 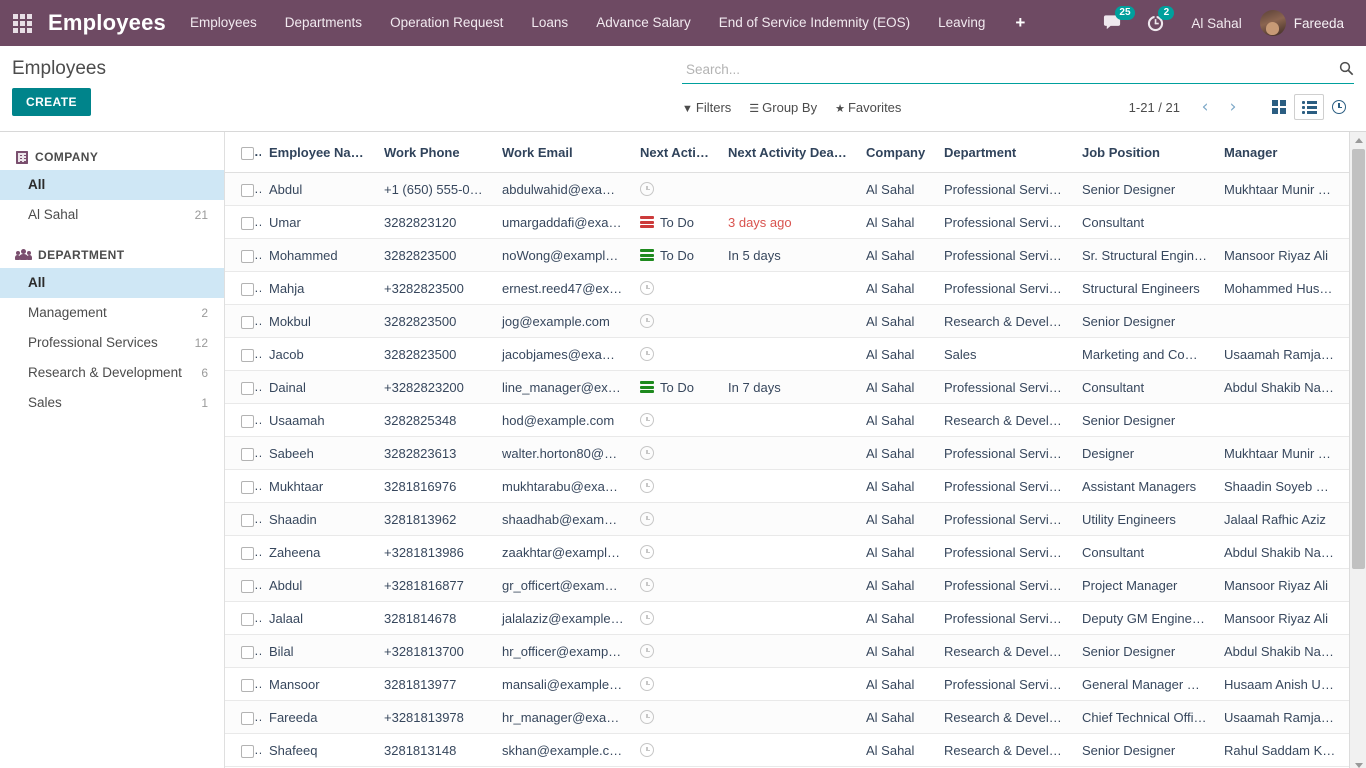 What do you see at coordinates (1233, 107) in the screenshot?
I see `pager-next-button: ›` at bounding box center [1233, 107].